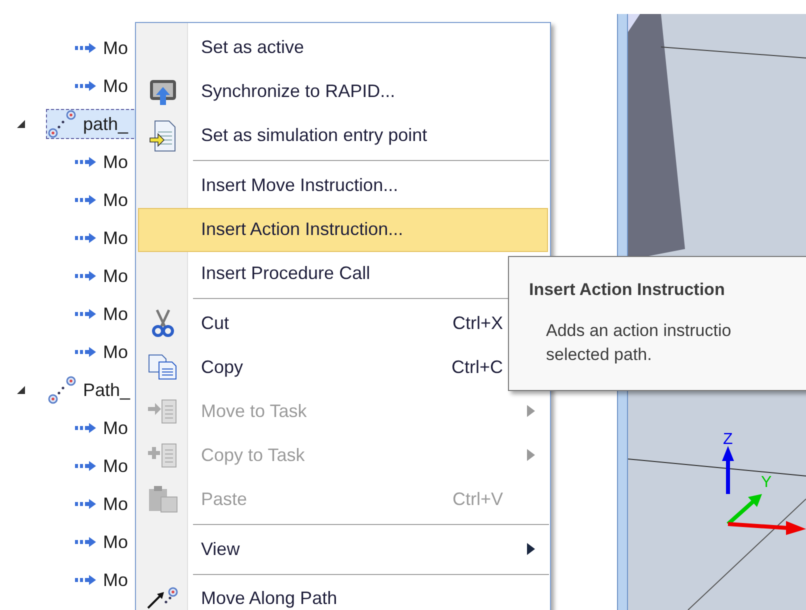  Describe the element at coordinates (627, 290) in the screenshot. I see `tooltip-title: Insert Action Instruction` at that location.